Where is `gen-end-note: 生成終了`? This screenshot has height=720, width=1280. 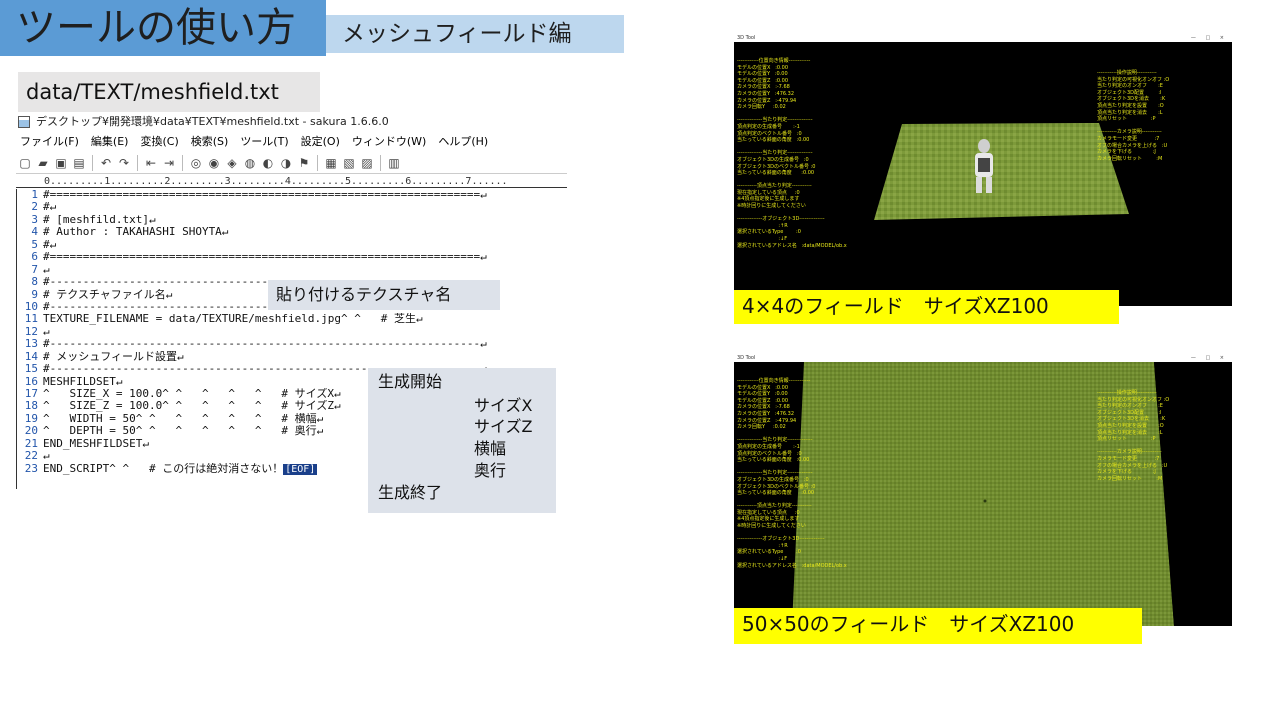 gen-end-note: 生成終了 is located at coordinates (410, 492).